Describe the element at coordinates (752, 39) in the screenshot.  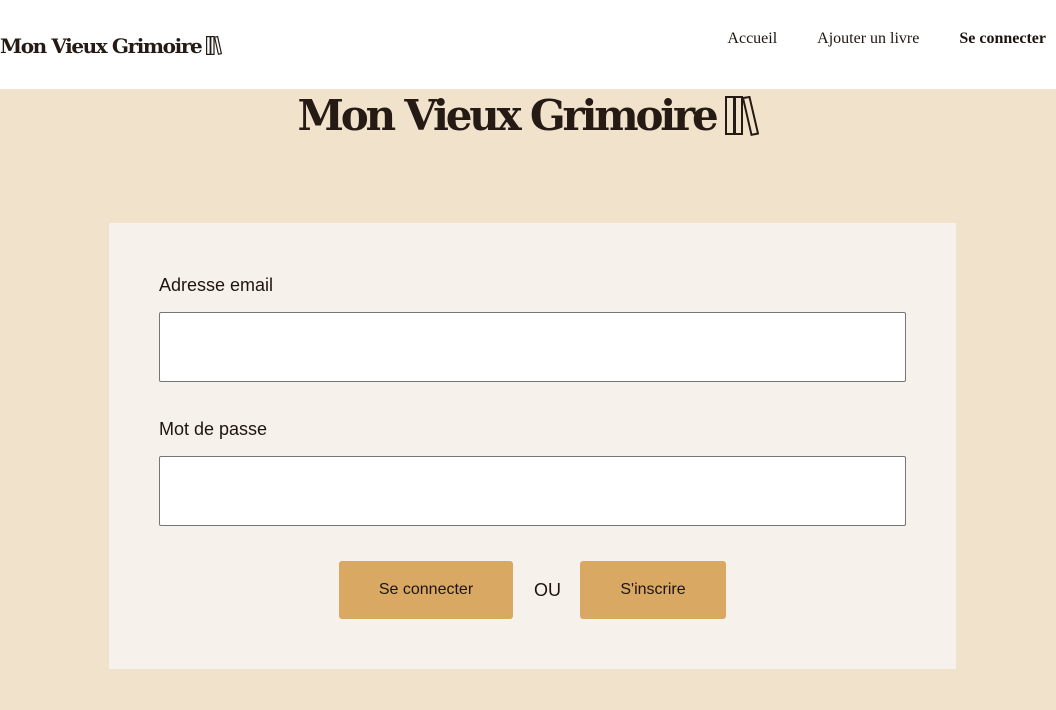
I see `nav-home-link: Accueil` at that location.